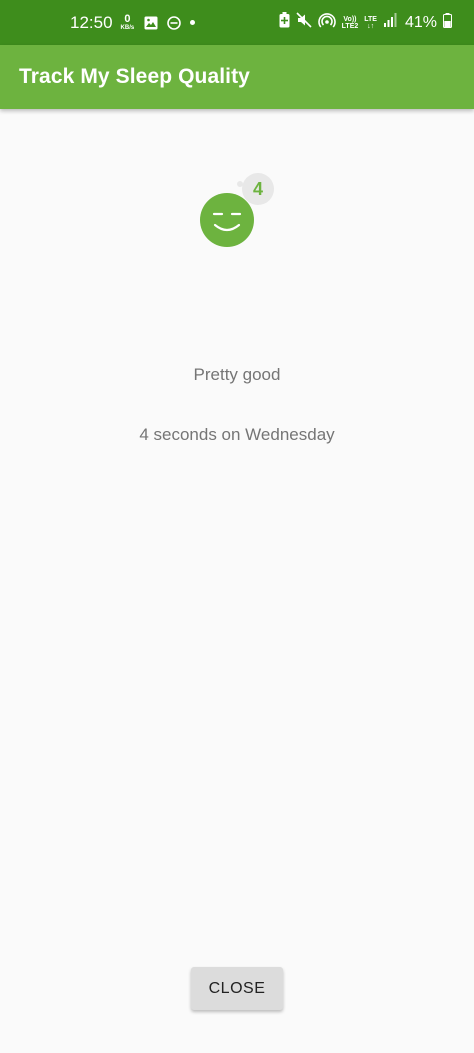 This screenshot has height=1053, width=474. Describe the element at coordinates (237, 434) in the screenshot. I see `sleep-duration: 4 seconds on Wednesday` at that location.